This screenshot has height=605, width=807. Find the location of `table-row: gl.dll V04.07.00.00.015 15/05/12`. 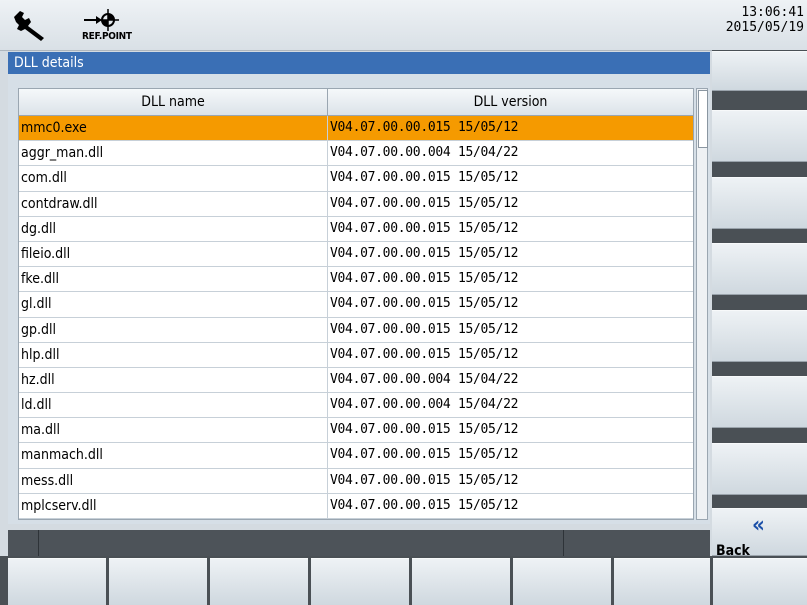

table-row: gl.dll V04.07.00.00.015 15/05/12 is located at coordinates (356, 305).